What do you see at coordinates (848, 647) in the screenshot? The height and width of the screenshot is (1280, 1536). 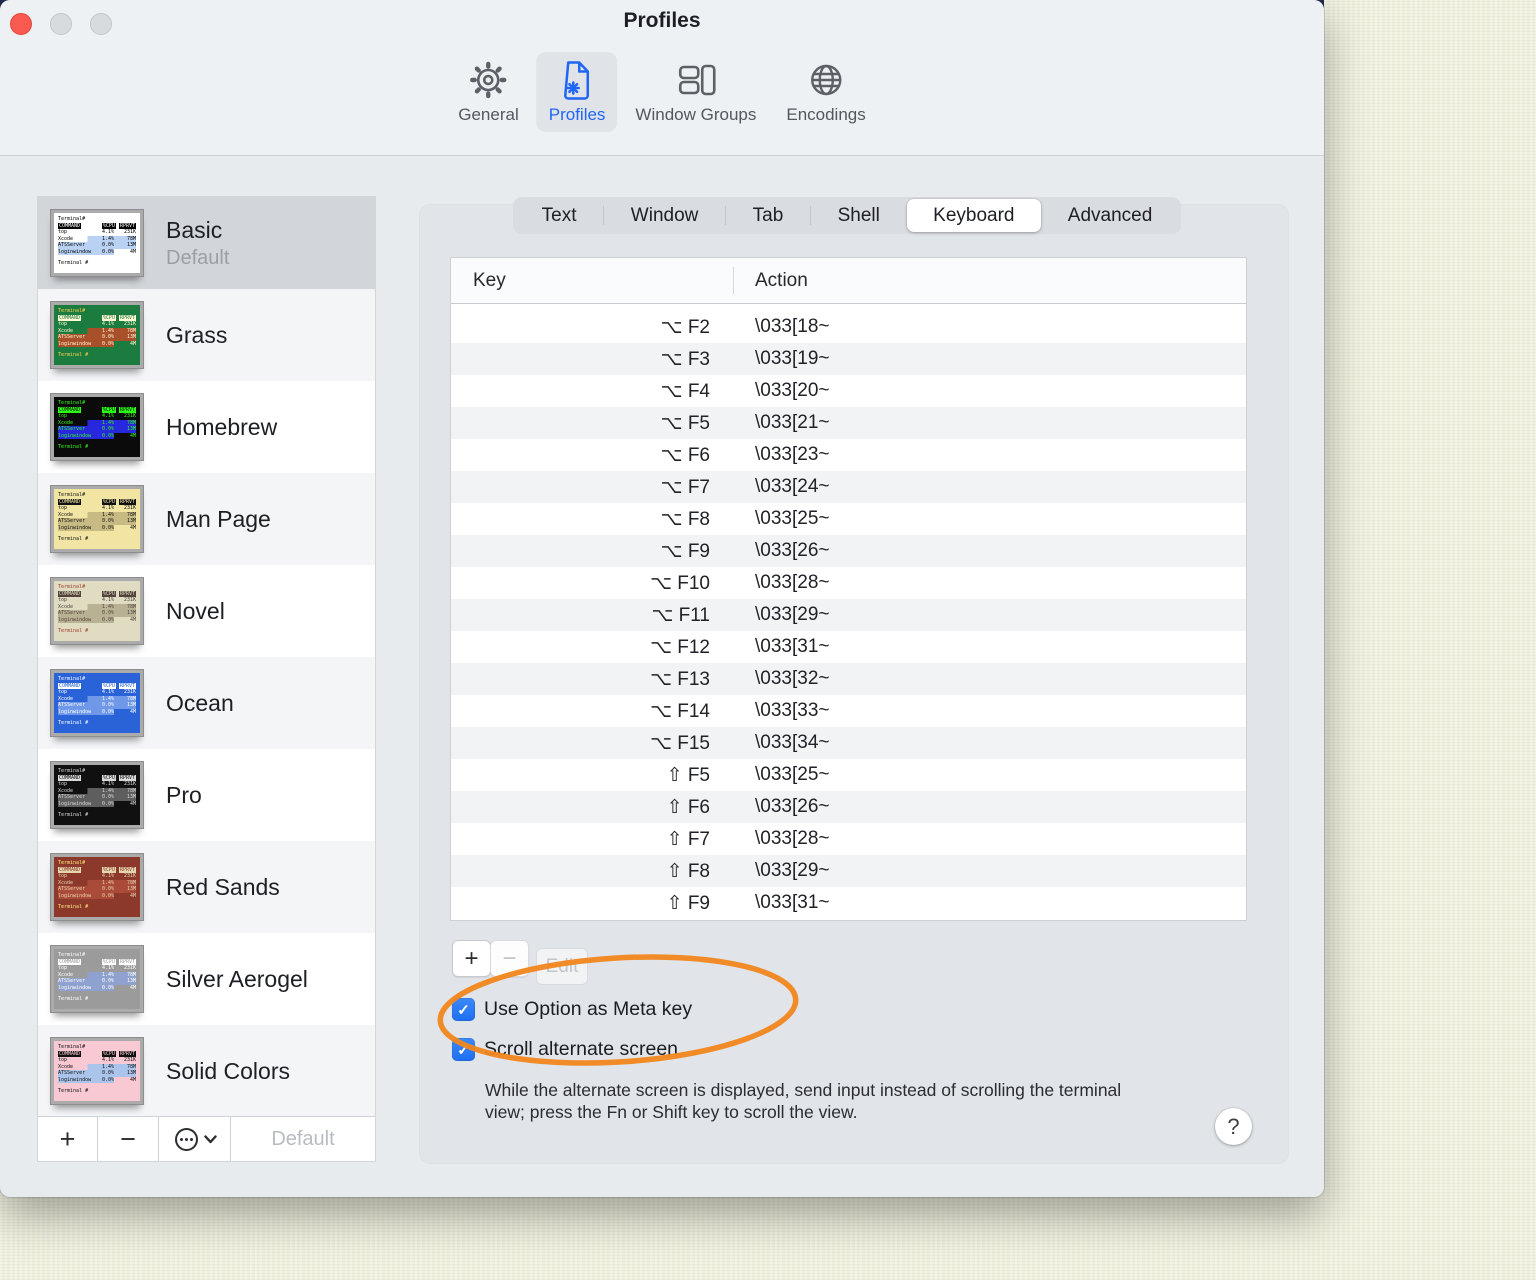 I see `table-row: ⌥ F12 \033[31~` at bounding box center [848, 647].